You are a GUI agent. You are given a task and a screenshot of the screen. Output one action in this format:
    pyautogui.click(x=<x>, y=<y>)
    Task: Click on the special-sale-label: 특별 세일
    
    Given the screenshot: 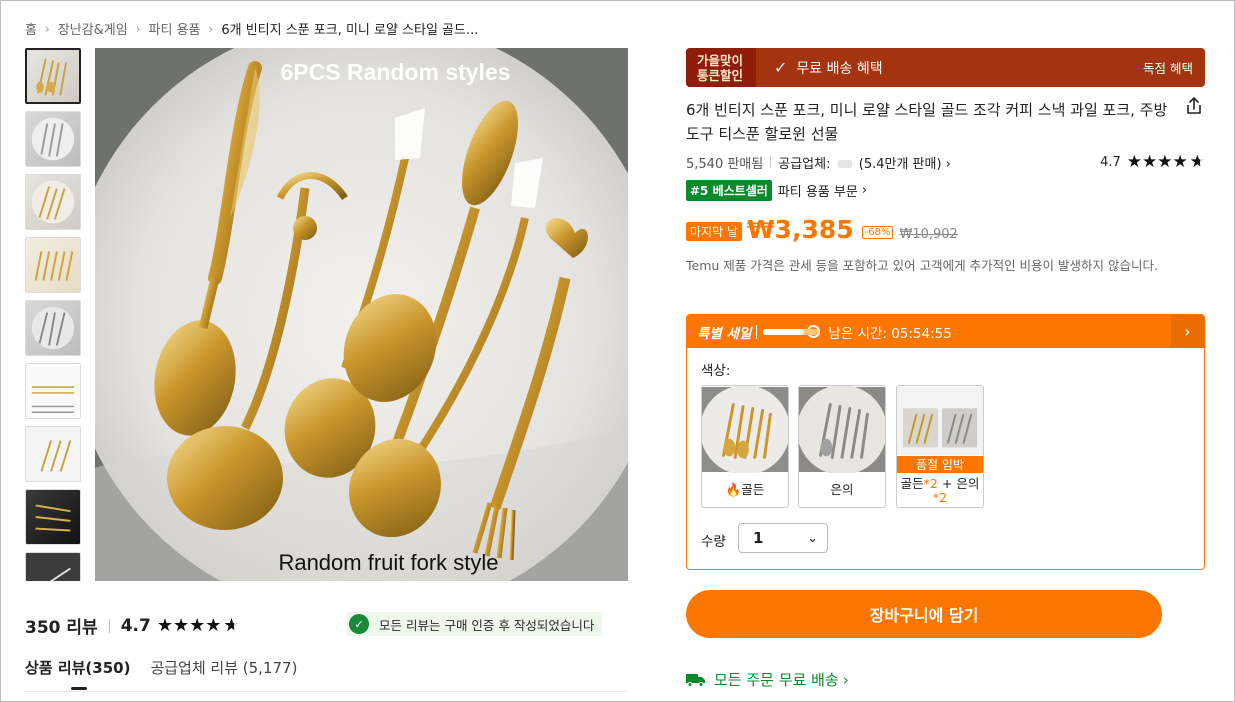 What is the action you would take?
    pyautogui.click(x=724, y=333)
    